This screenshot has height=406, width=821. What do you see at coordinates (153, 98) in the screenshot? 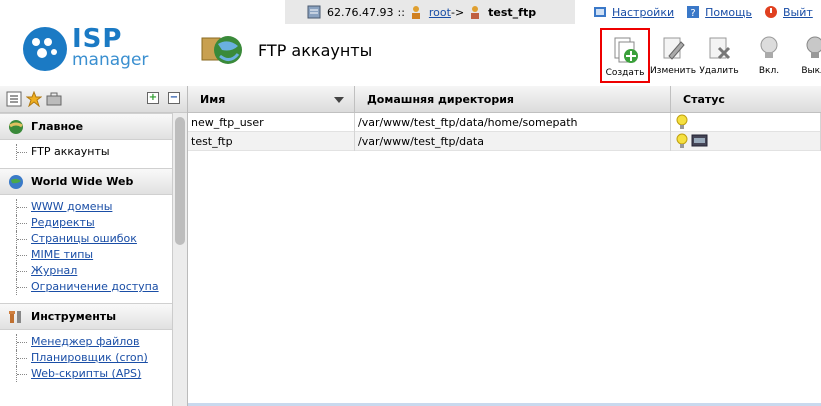
I see `expand-all-icon: +` at bounding box center [153, 98].